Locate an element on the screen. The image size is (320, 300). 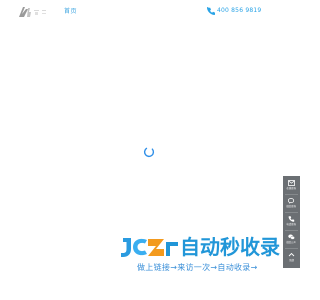
toolbar-wechat-official: 微信公众 is located at coordinates (291, 239).